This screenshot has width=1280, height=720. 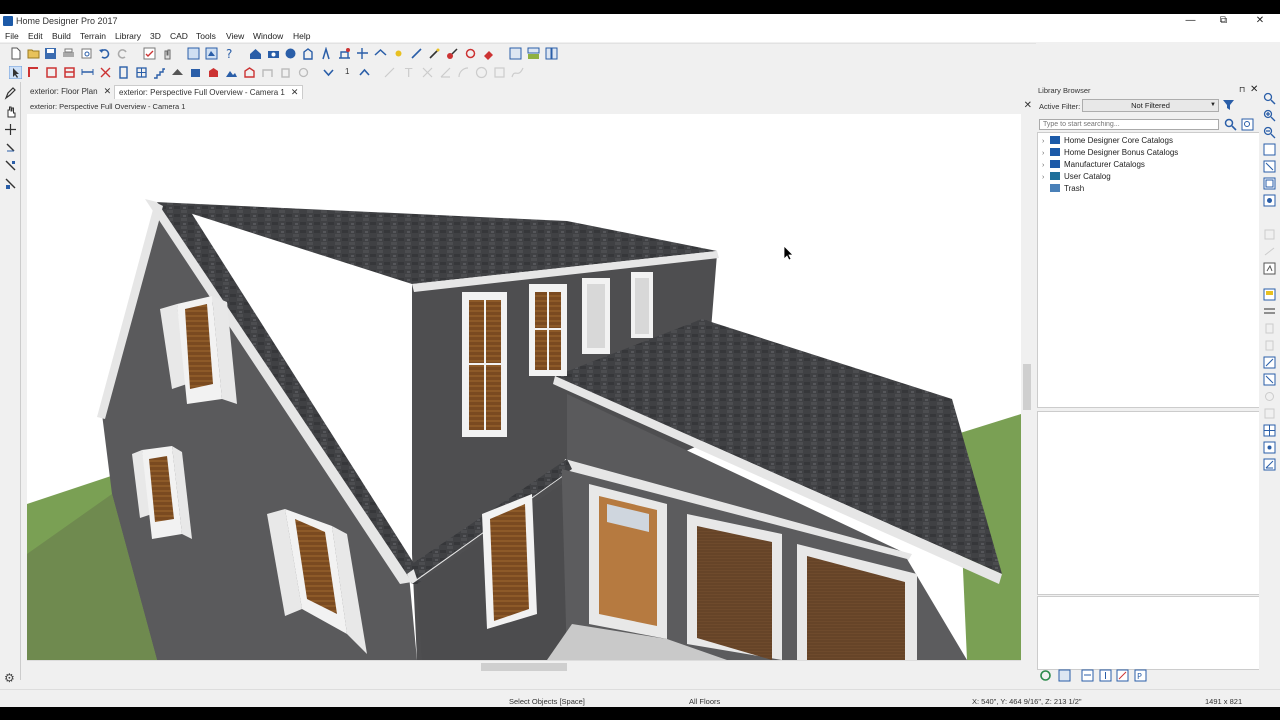 What do you see at coordinates (179, 36) in the screenshot?
I see `menu-cad: CAD` at bounding box center [179, 36].